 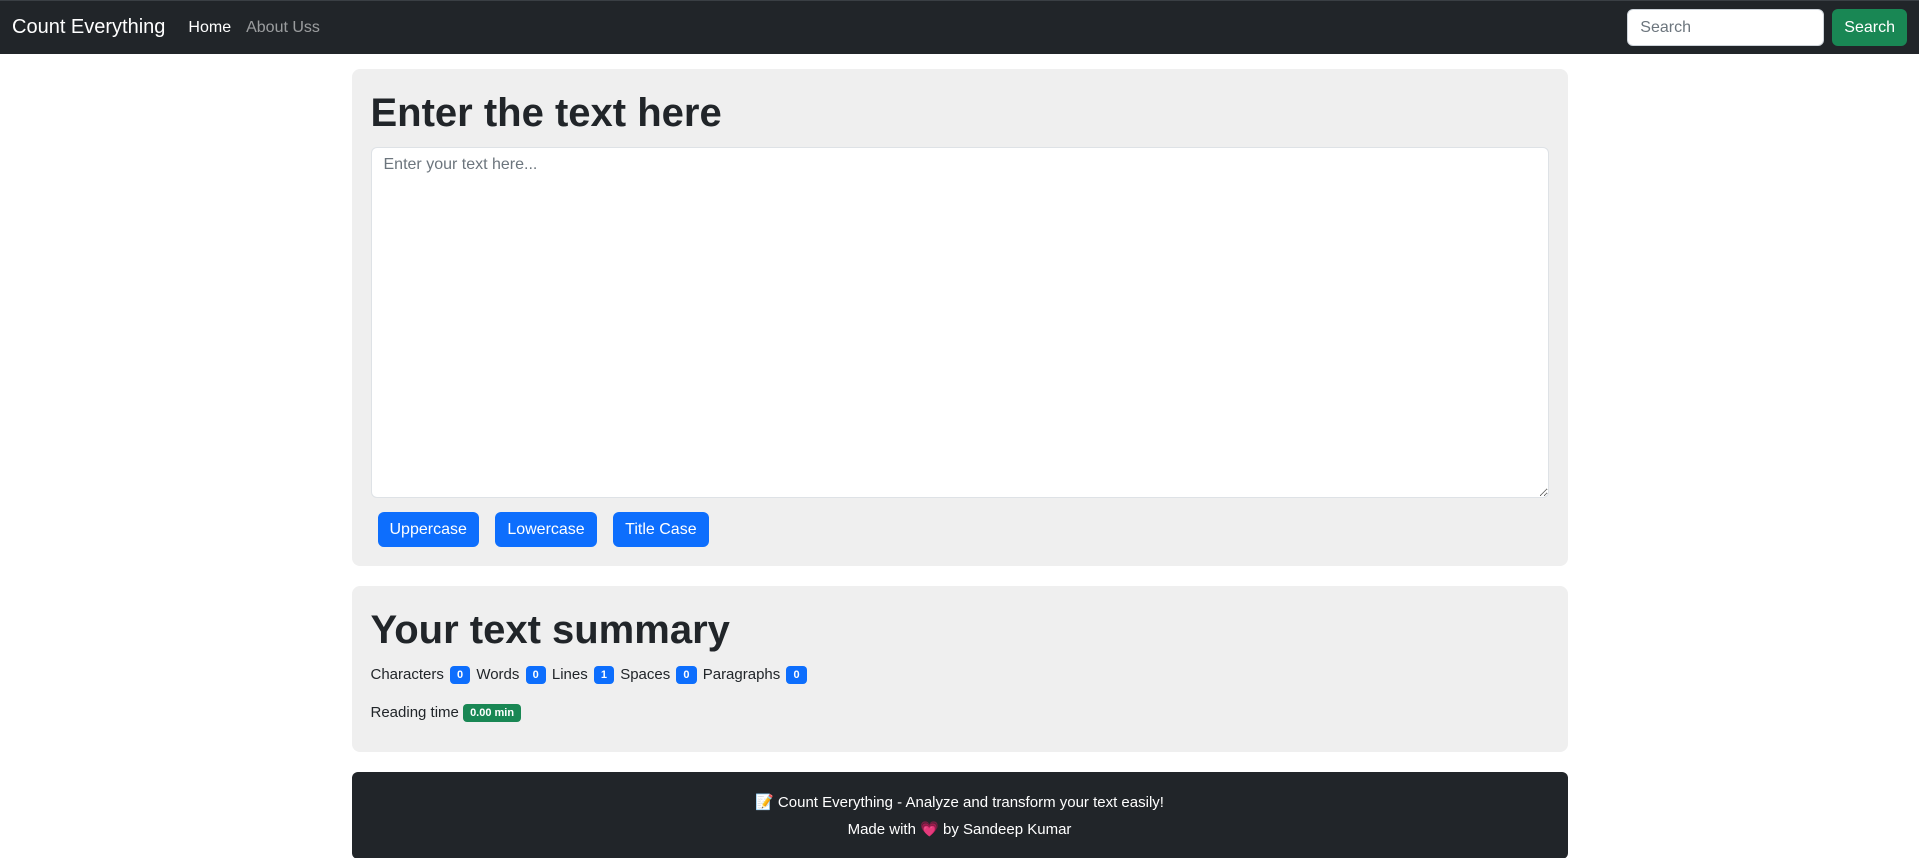 I want to click on navbar: Count Everything Home About Uss Search, so click(x=959, y=27).